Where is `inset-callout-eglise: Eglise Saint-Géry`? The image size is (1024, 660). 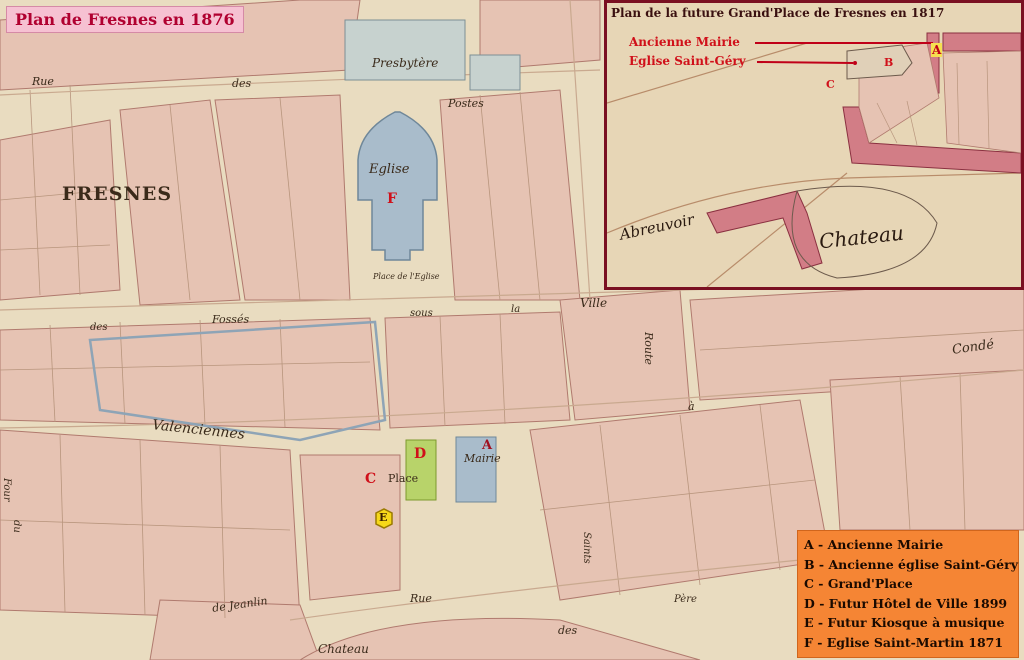 inset-callout-eglise: Eglise Saint-Géry is located at coordinates (687, 61).